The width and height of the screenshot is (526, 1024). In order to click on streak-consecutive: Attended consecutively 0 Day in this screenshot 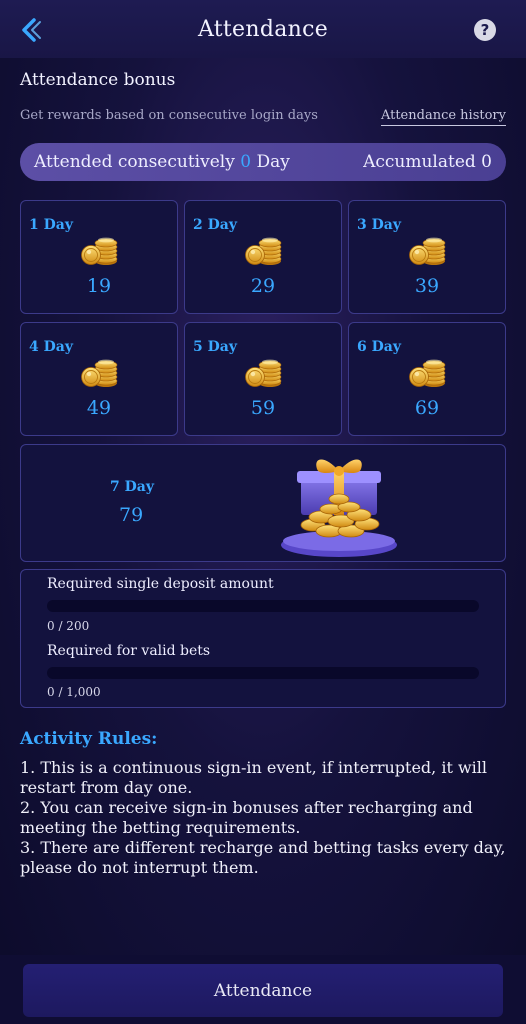, I will do `click(162, 162)`.